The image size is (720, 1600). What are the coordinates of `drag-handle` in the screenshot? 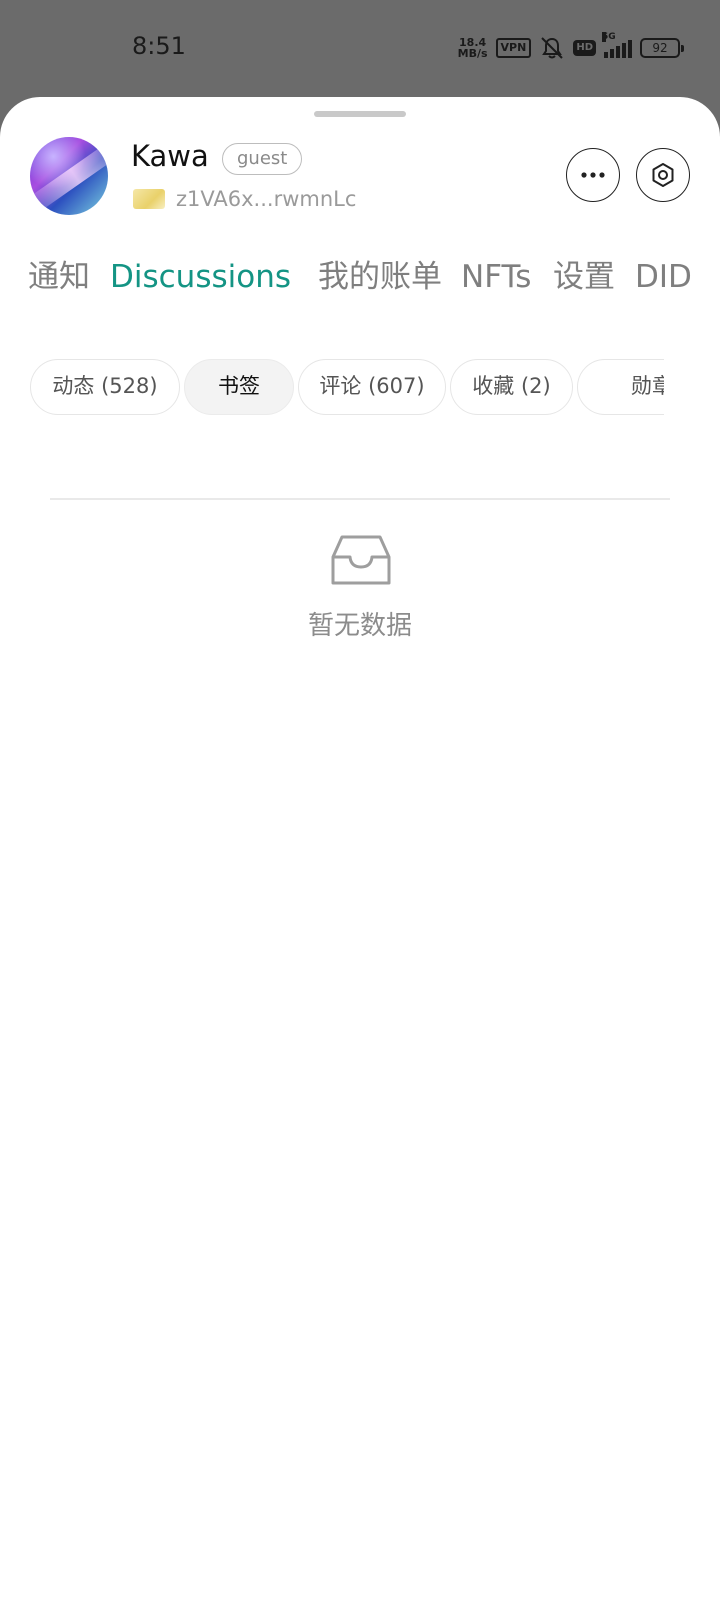 It's located at (360, 114).